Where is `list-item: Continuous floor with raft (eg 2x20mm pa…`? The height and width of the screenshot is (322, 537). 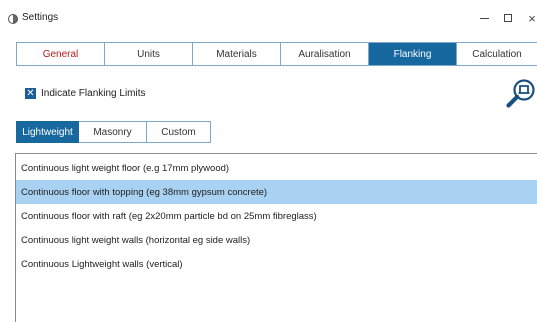
list-item: Continuous floor with raft (eg 2x20mm pa… is located at coordinates (276, 216).